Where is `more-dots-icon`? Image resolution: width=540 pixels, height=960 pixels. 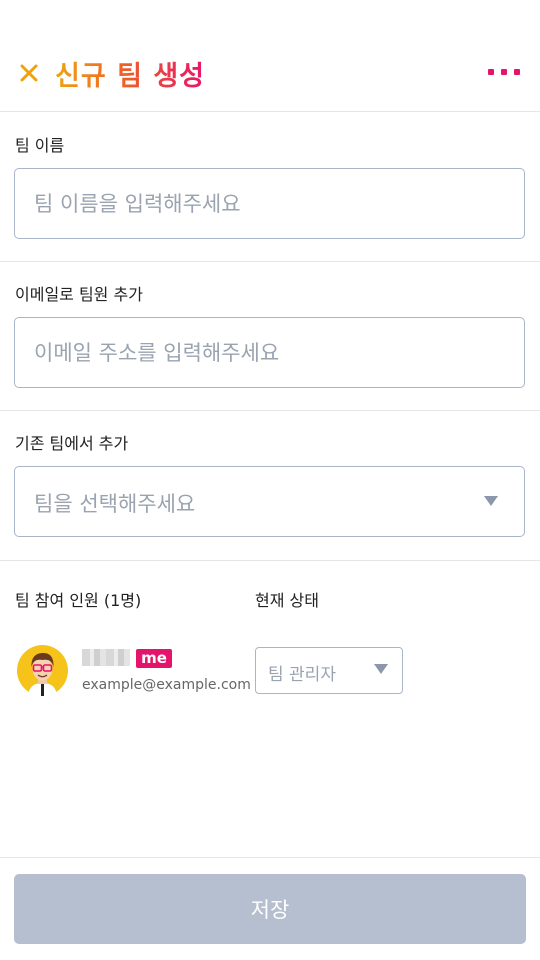 more-dots-icon is located at coordinates (491, 72).